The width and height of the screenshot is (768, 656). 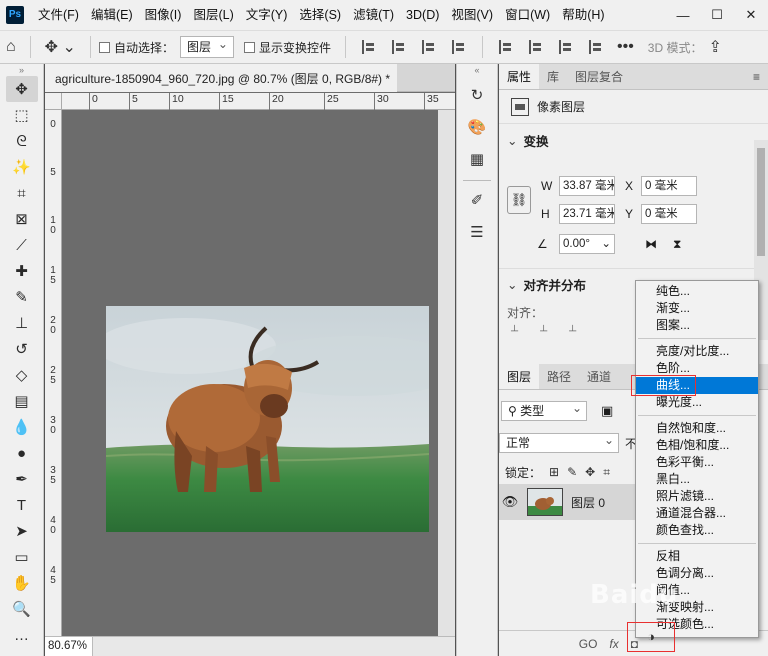 What do you see at coordinates (22, 427) in the screenshot?
I see `blur-tool-icon: 💧` at bounding box center [22, 427].